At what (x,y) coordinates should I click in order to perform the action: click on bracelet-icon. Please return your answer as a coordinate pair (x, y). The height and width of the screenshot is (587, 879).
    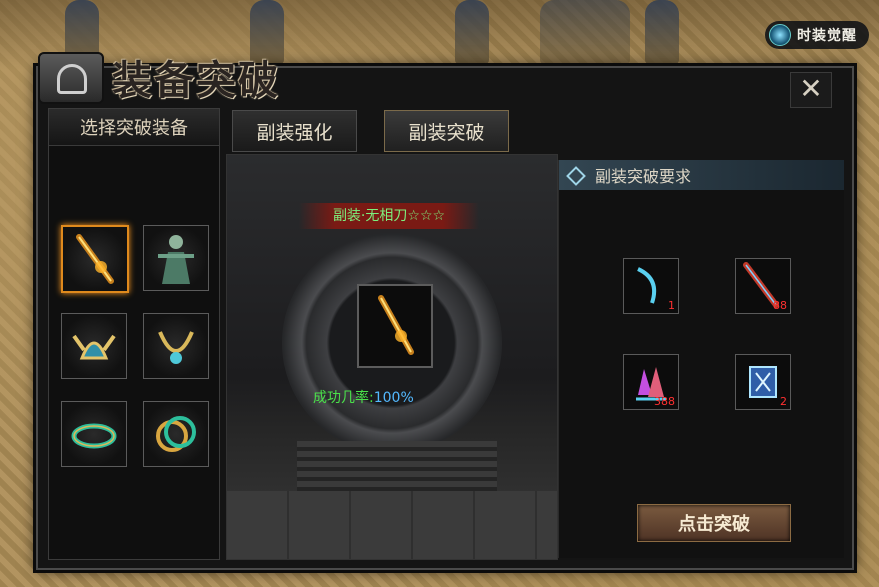
    Looking at the image, I should click on (94, 436).